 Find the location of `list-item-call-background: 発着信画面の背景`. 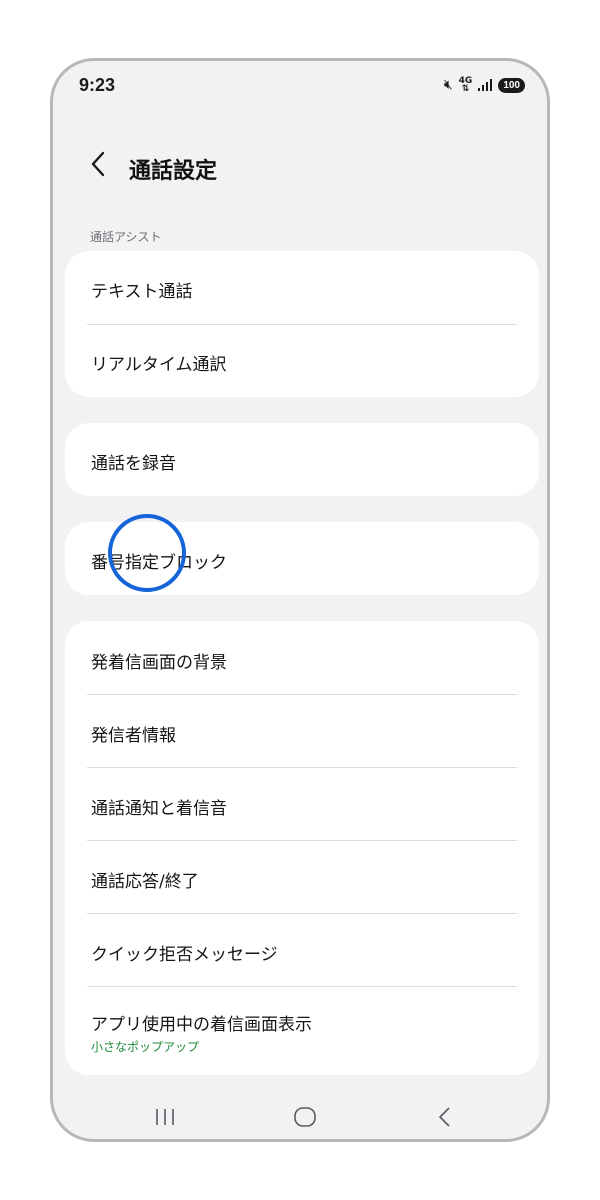

list-item-call-background: 発着信画面の背景 is located at coordinates (302, 657).